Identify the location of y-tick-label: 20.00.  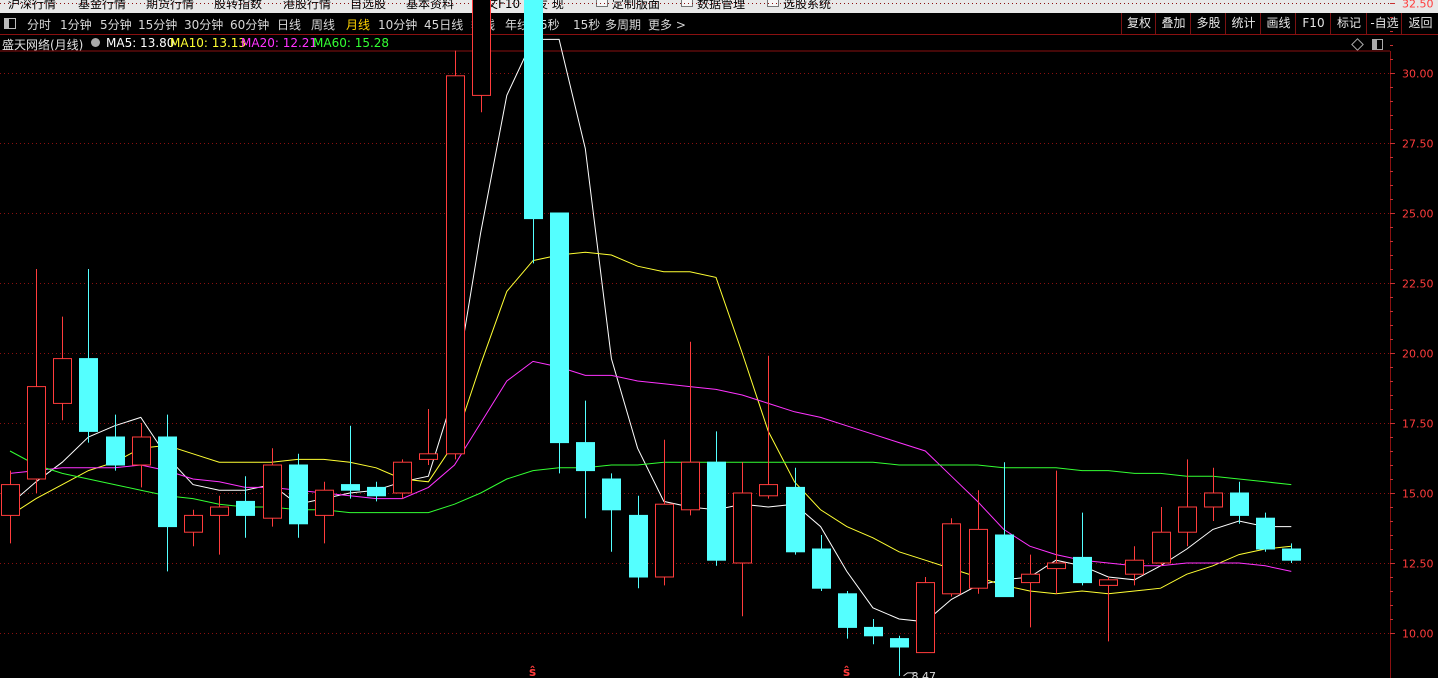
(1418, 354).